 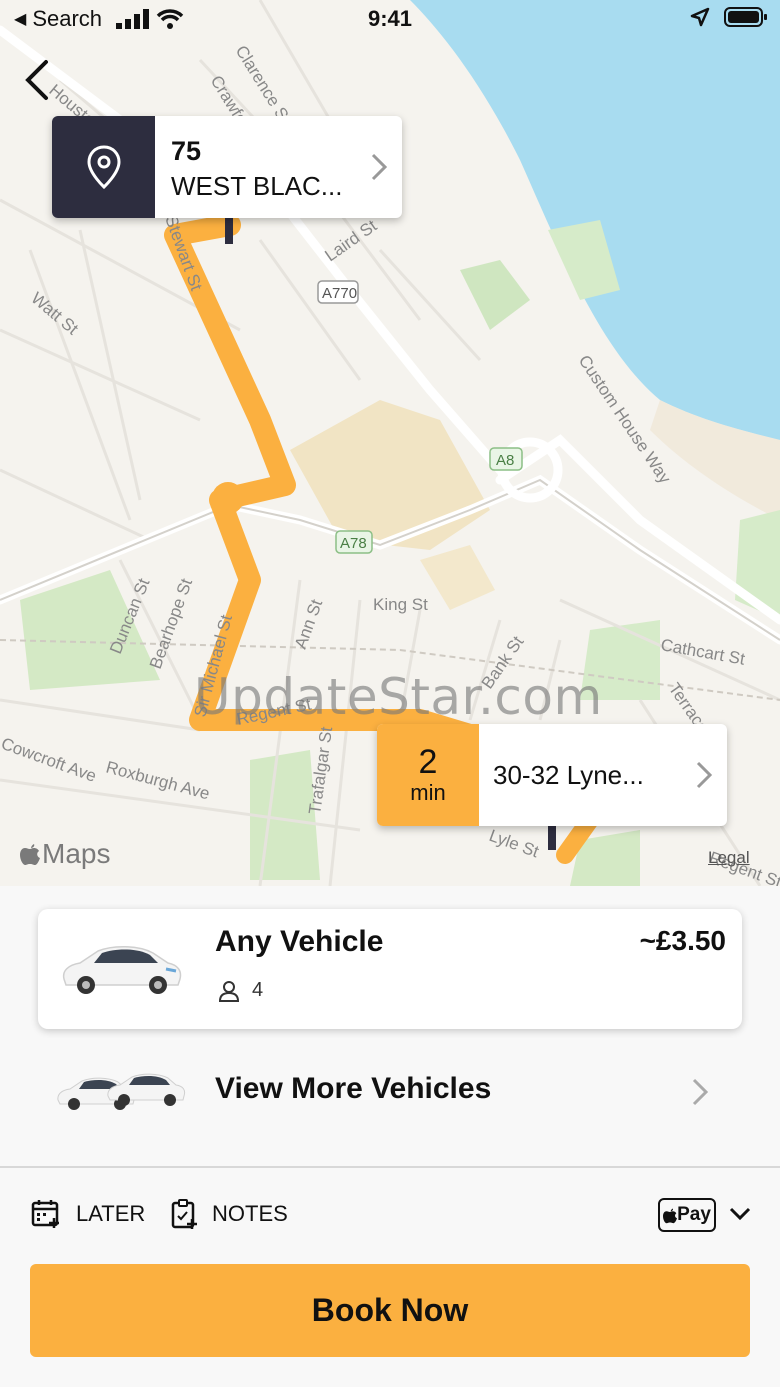 What do you see at coordinates (49, 760) in the screenshot?
I see `street-label: Cowcroft Ave` at bounding box center [49, 760].